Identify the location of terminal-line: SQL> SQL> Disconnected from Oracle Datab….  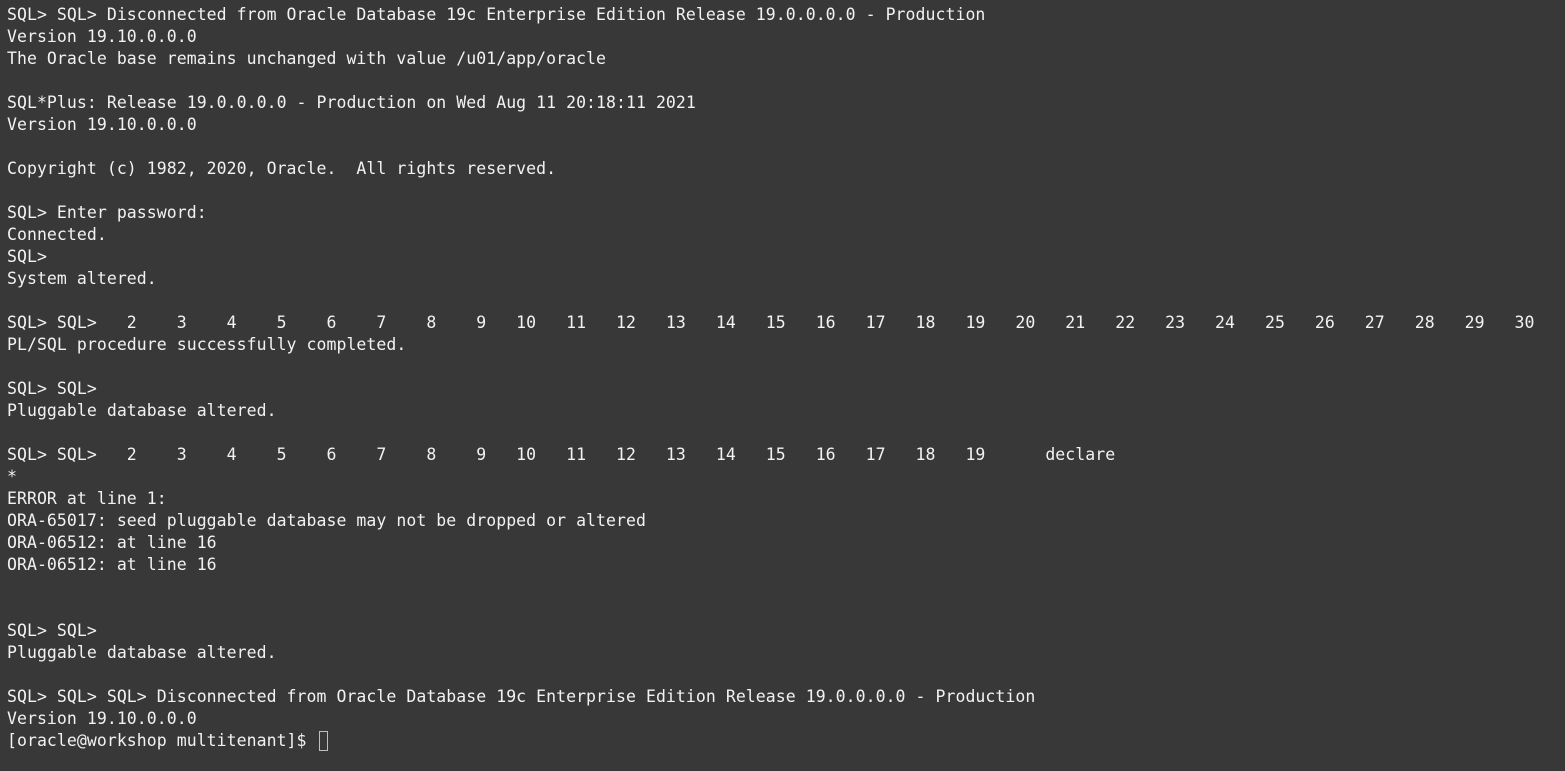
(496, 14).